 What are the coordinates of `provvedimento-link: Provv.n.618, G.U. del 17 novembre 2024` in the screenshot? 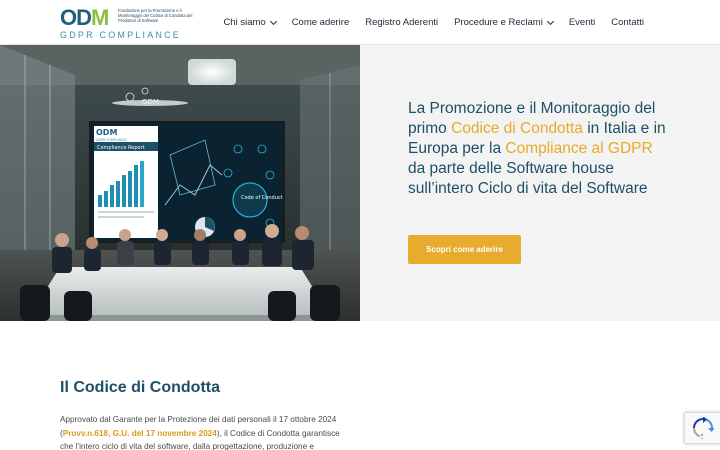 It's located at (140, 433).